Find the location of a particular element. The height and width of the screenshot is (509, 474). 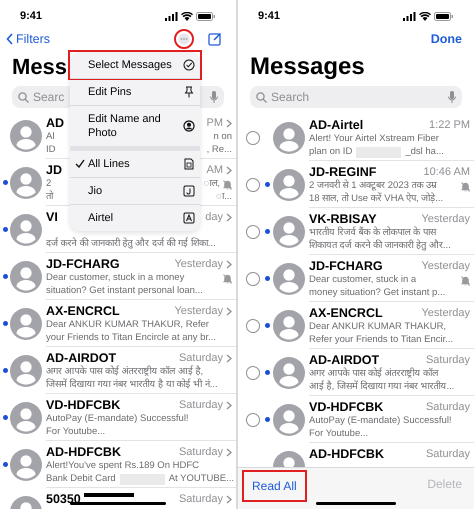

message-preview: Alert!You've spent Rs.189 On HDFC is located at coordinates (123, 466).